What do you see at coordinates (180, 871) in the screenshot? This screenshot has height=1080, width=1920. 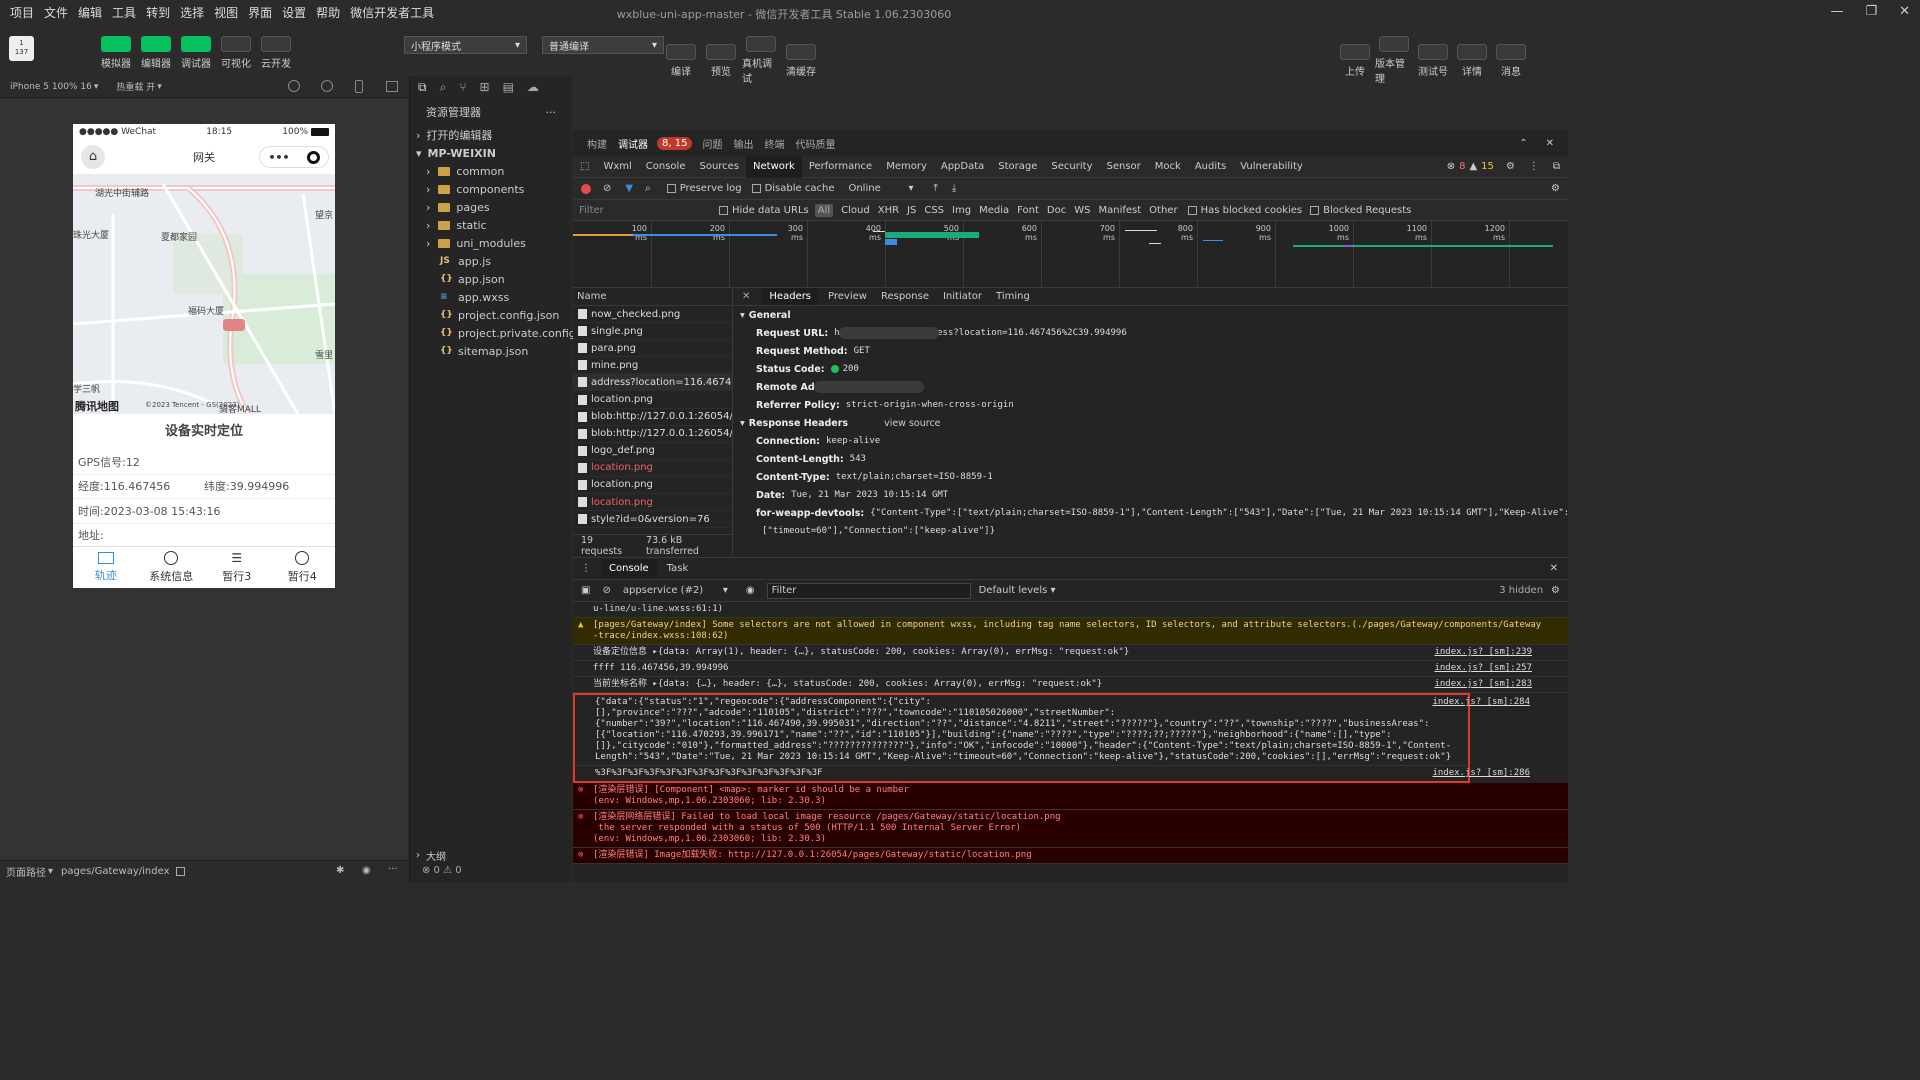 I see `copy-icon` at bounding box center [180, 871].